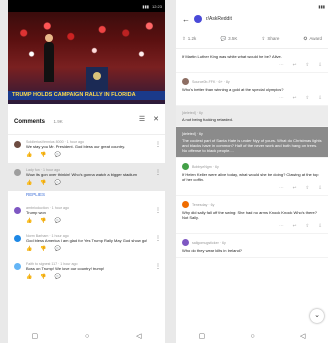 The width and height of the screenshot is (328, 343). Describe the element at coordinates (58, 121) in the screenshot. I see `comments-count: 1.9K` at that location.